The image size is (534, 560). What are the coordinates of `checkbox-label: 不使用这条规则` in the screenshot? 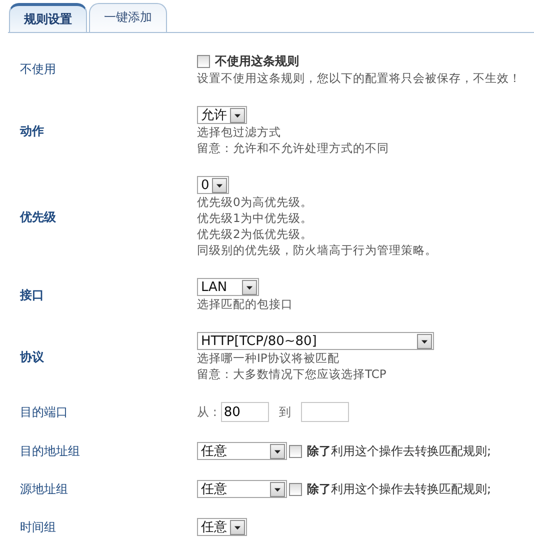 It's located at (257, 61).